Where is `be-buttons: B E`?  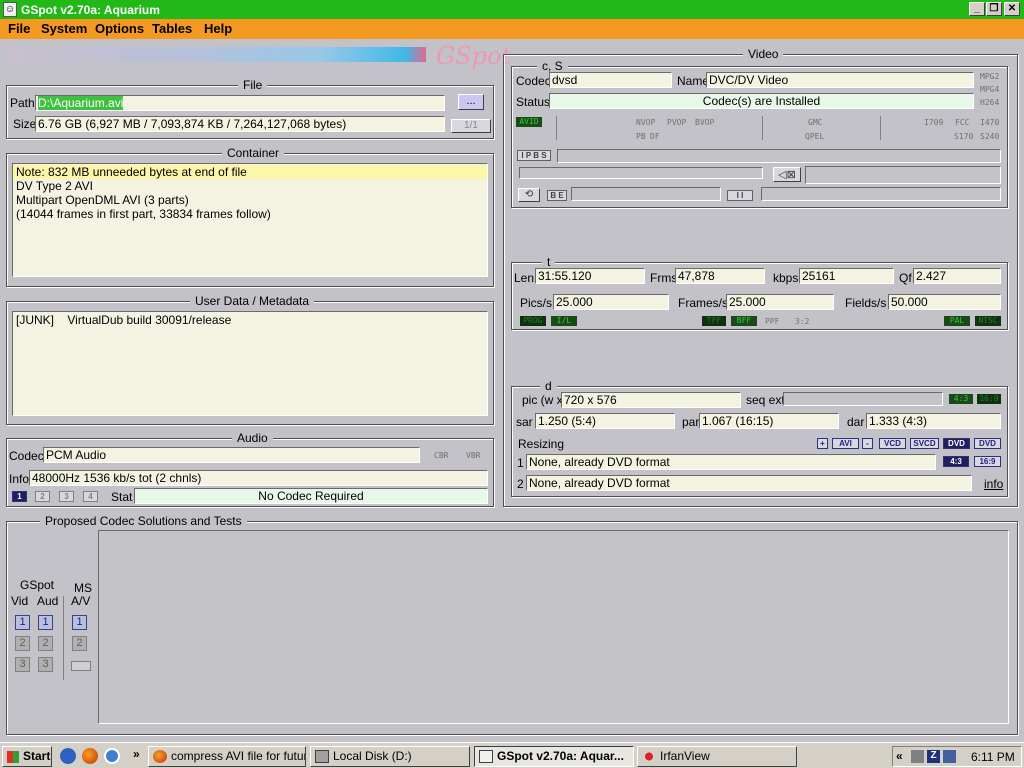 be-buttons: B E is located at coordinates (557, 195).